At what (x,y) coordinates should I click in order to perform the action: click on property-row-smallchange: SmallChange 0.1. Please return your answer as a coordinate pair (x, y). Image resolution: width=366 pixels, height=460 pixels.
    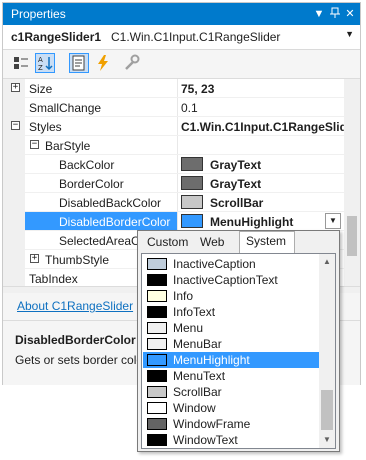
    Looking at the image, I should click on (181, 107).